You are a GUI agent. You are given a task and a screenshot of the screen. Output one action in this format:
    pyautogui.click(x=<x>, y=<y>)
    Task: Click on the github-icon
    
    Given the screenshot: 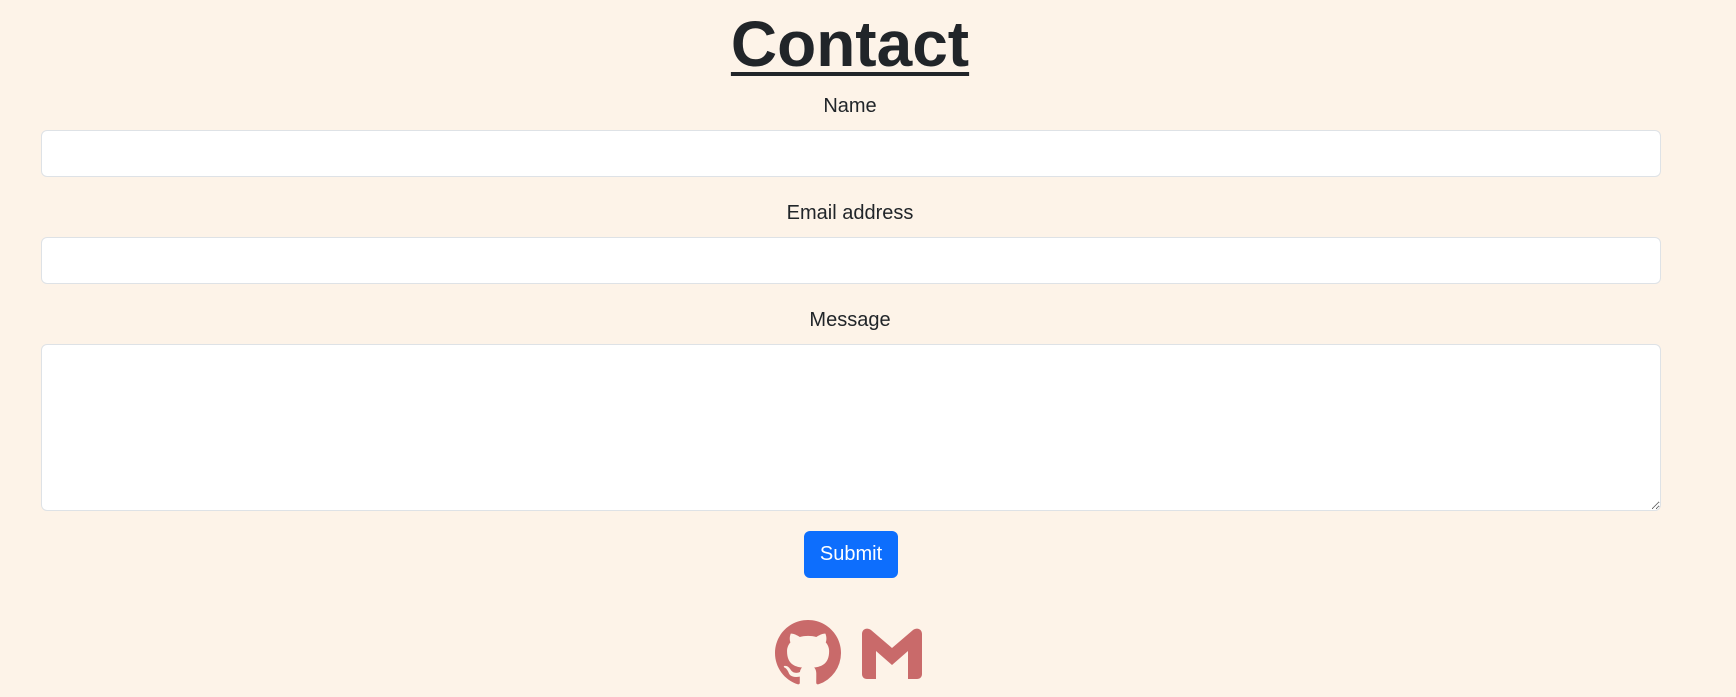 What is the action you would take?
    pyautogui.click(x=808, y=652)
    